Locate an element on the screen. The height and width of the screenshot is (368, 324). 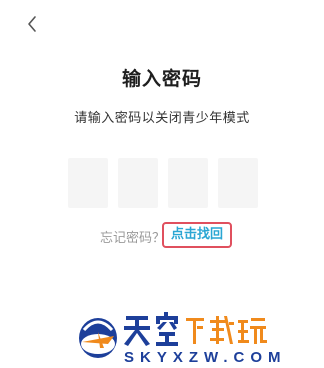
page-title: 输入密码 is located at coordinates (161, 79).